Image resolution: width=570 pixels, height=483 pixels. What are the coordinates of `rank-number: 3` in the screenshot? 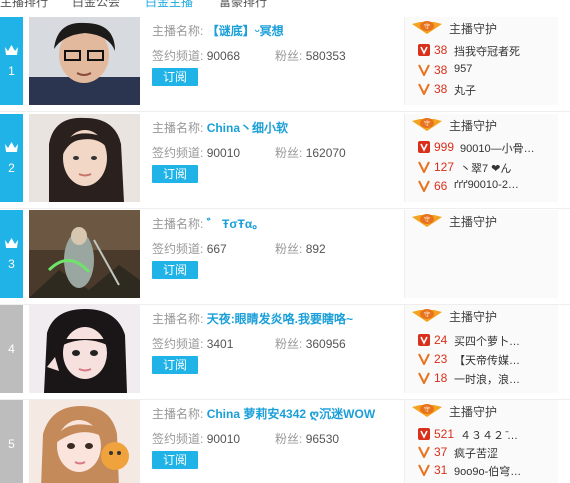 It's located at (11, 264).